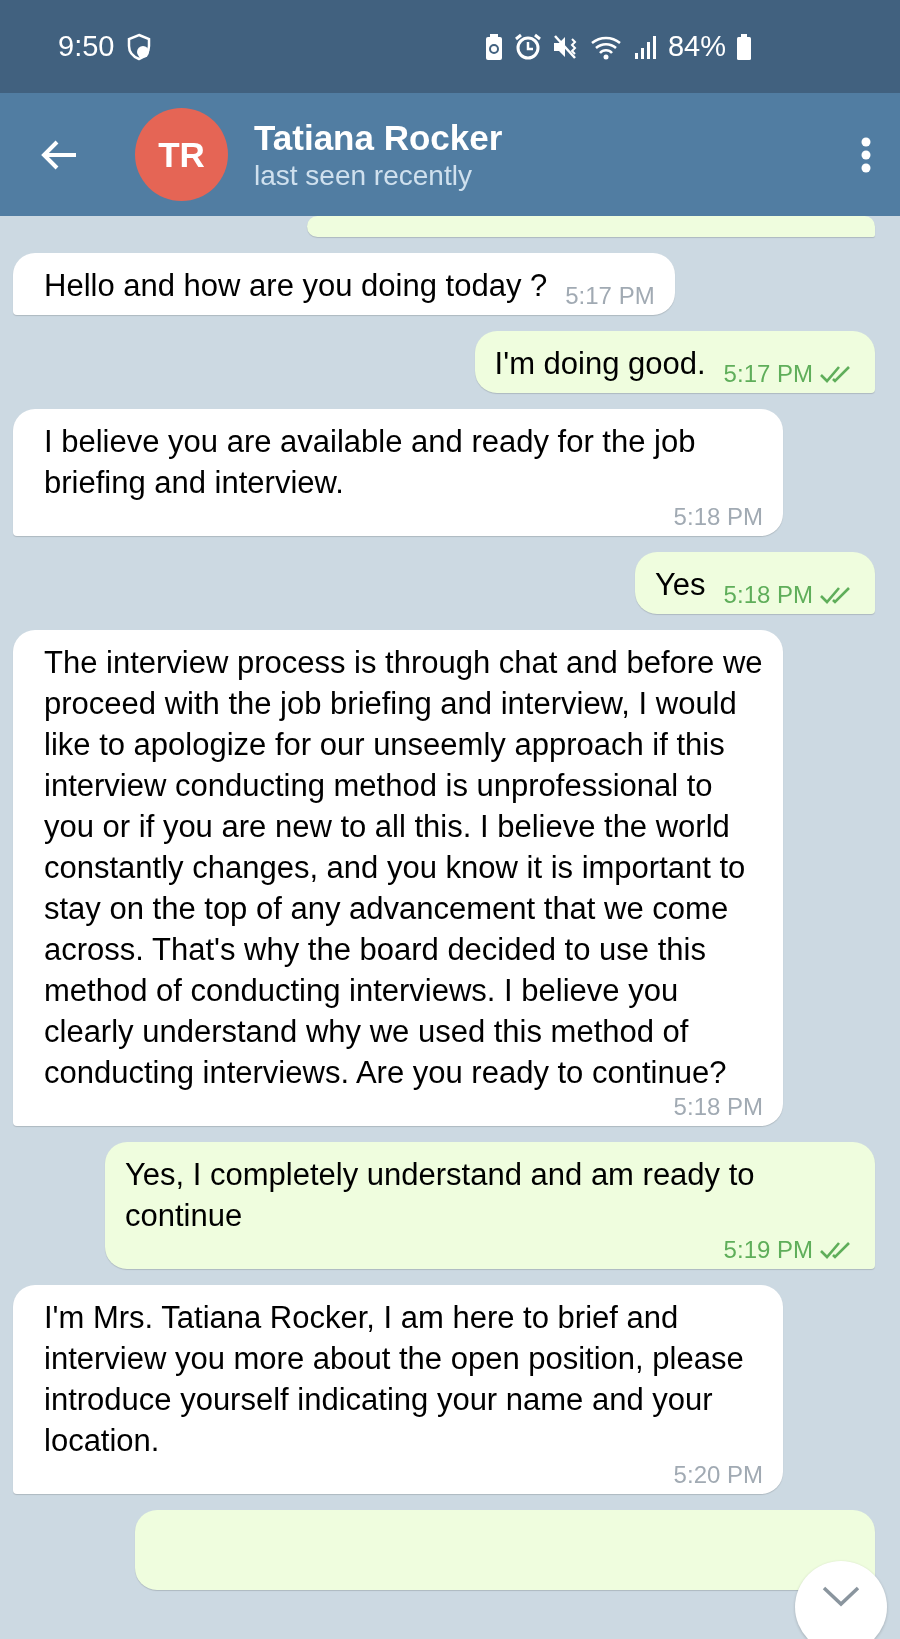 The height and width of the screenshot is (1639, 900). I want to click on back-arrow-icon, so click(59, 154).